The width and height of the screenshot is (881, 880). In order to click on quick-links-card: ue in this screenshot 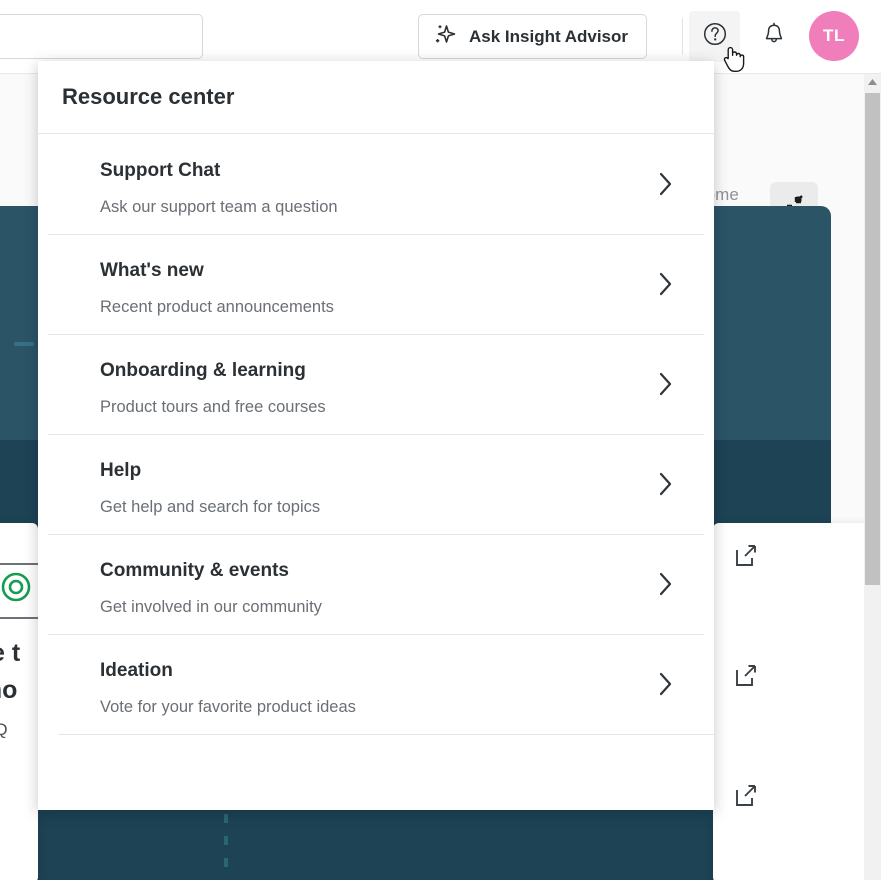, I will do `click(748, 701)`.